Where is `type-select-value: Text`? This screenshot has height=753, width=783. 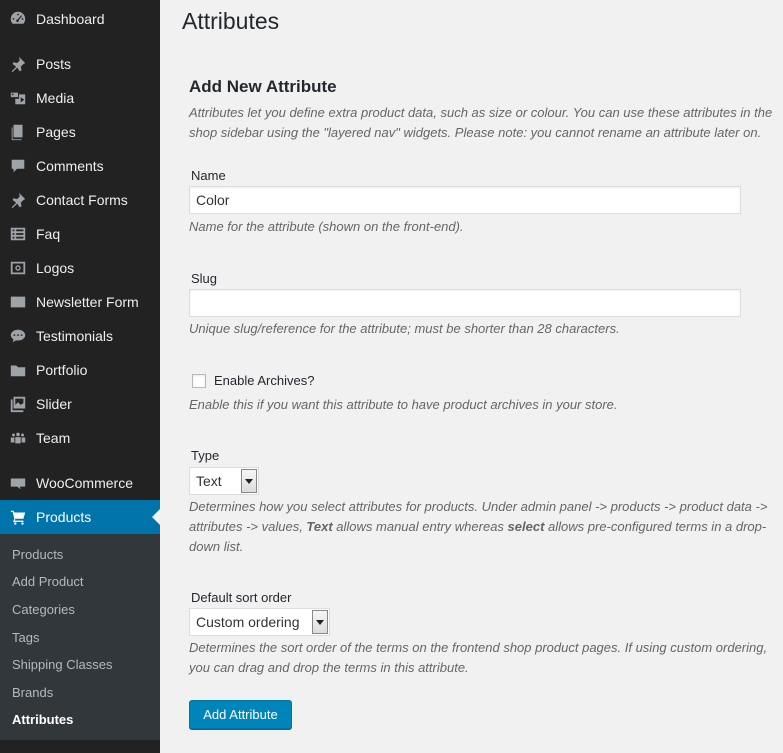
type-select-value: Text is located at coordinates (209, 481).